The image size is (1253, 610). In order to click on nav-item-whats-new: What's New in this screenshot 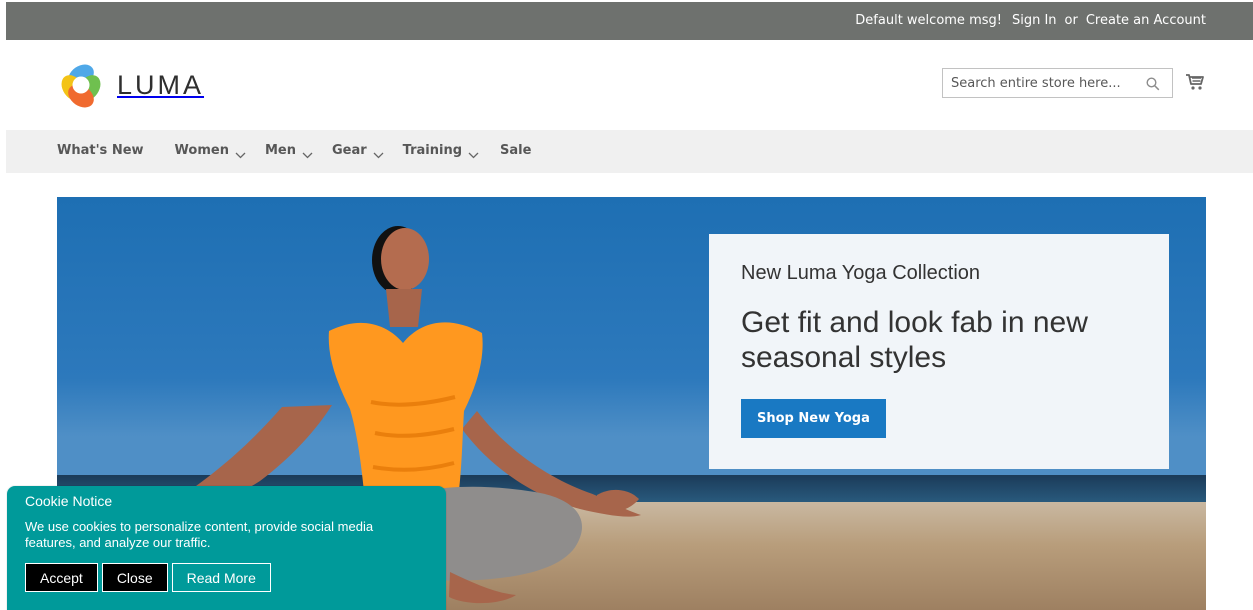, I will do `click(100, 150)`.